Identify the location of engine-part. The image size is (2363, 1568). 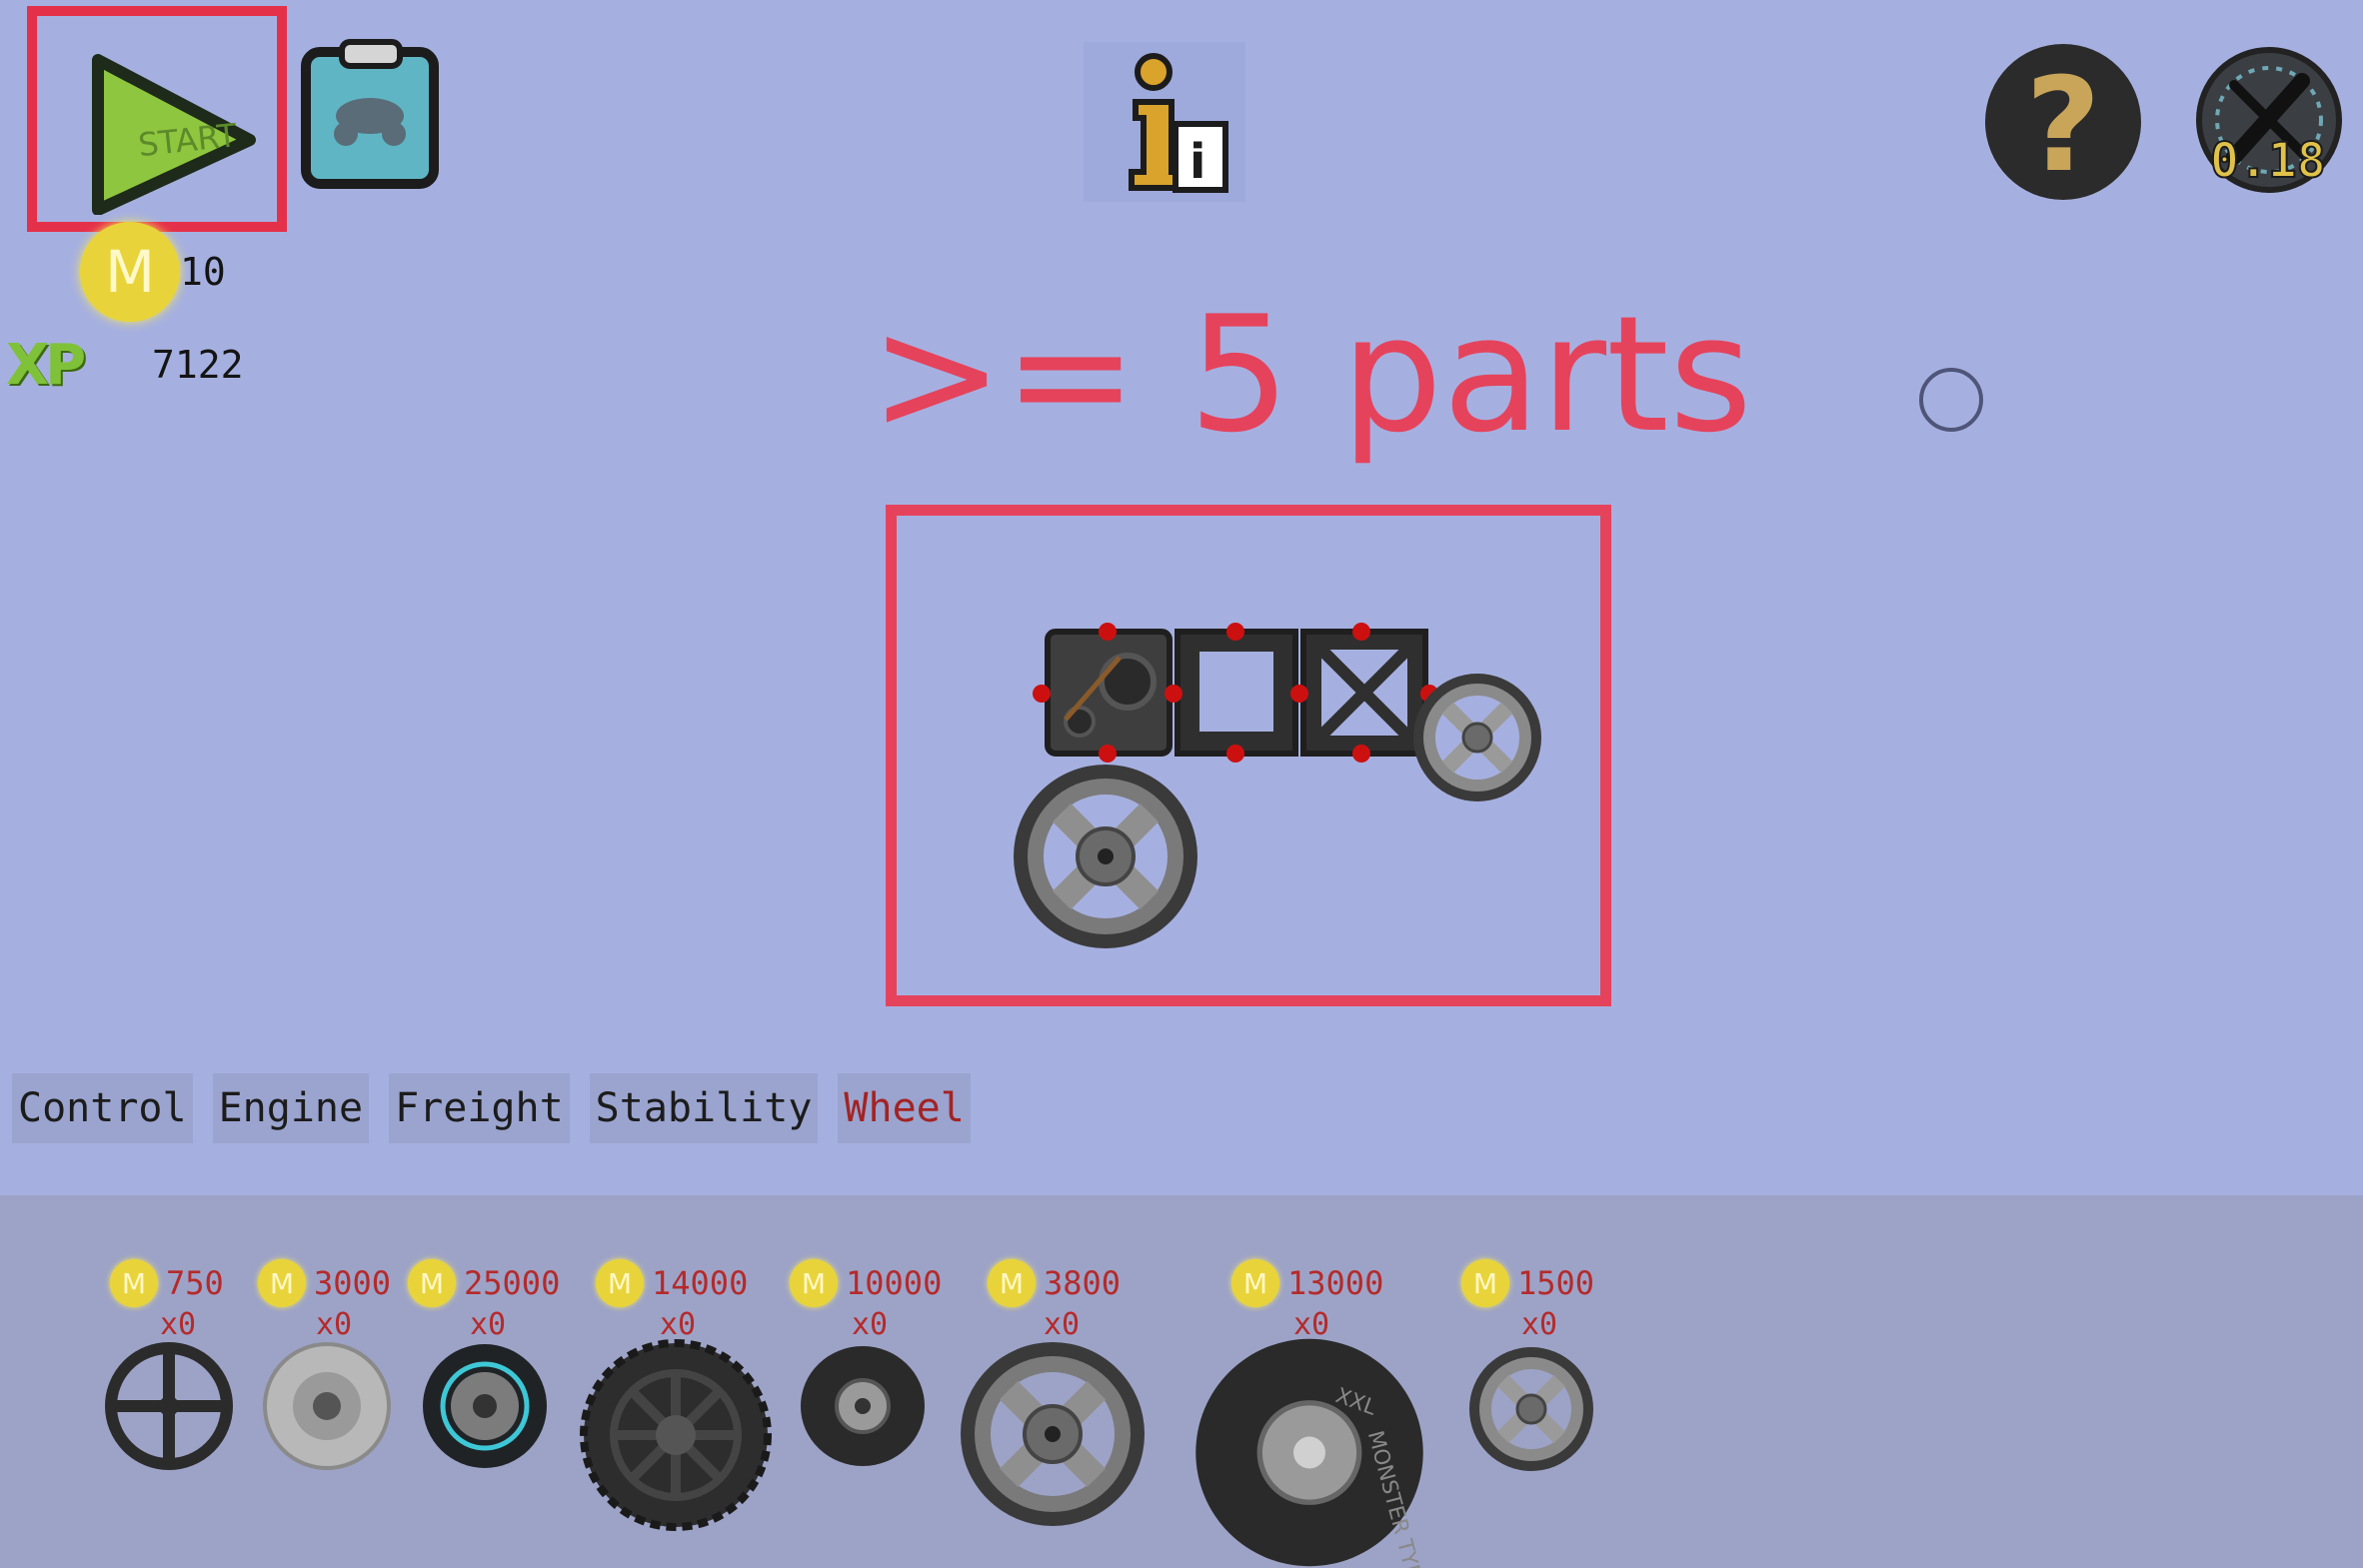
(1109, 693).